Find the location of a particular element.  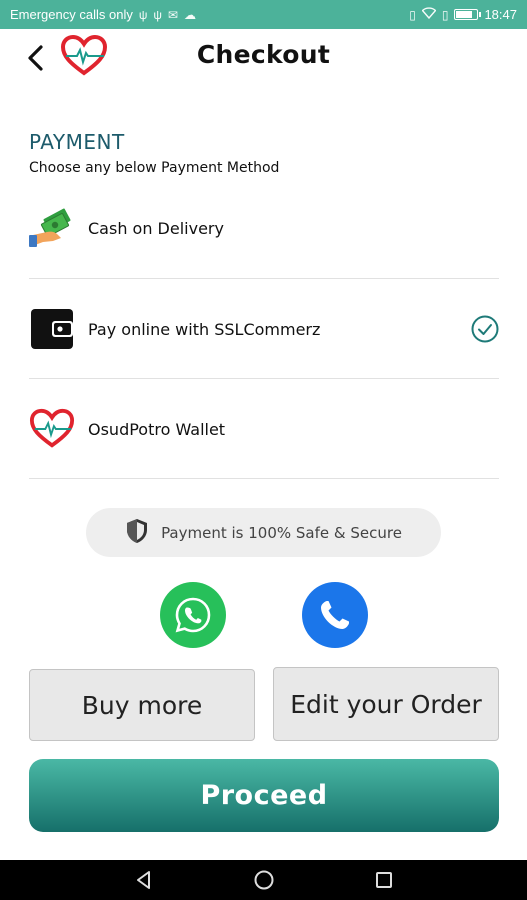

vibrate-icon: ▯ is located at coordinates (412, 14).